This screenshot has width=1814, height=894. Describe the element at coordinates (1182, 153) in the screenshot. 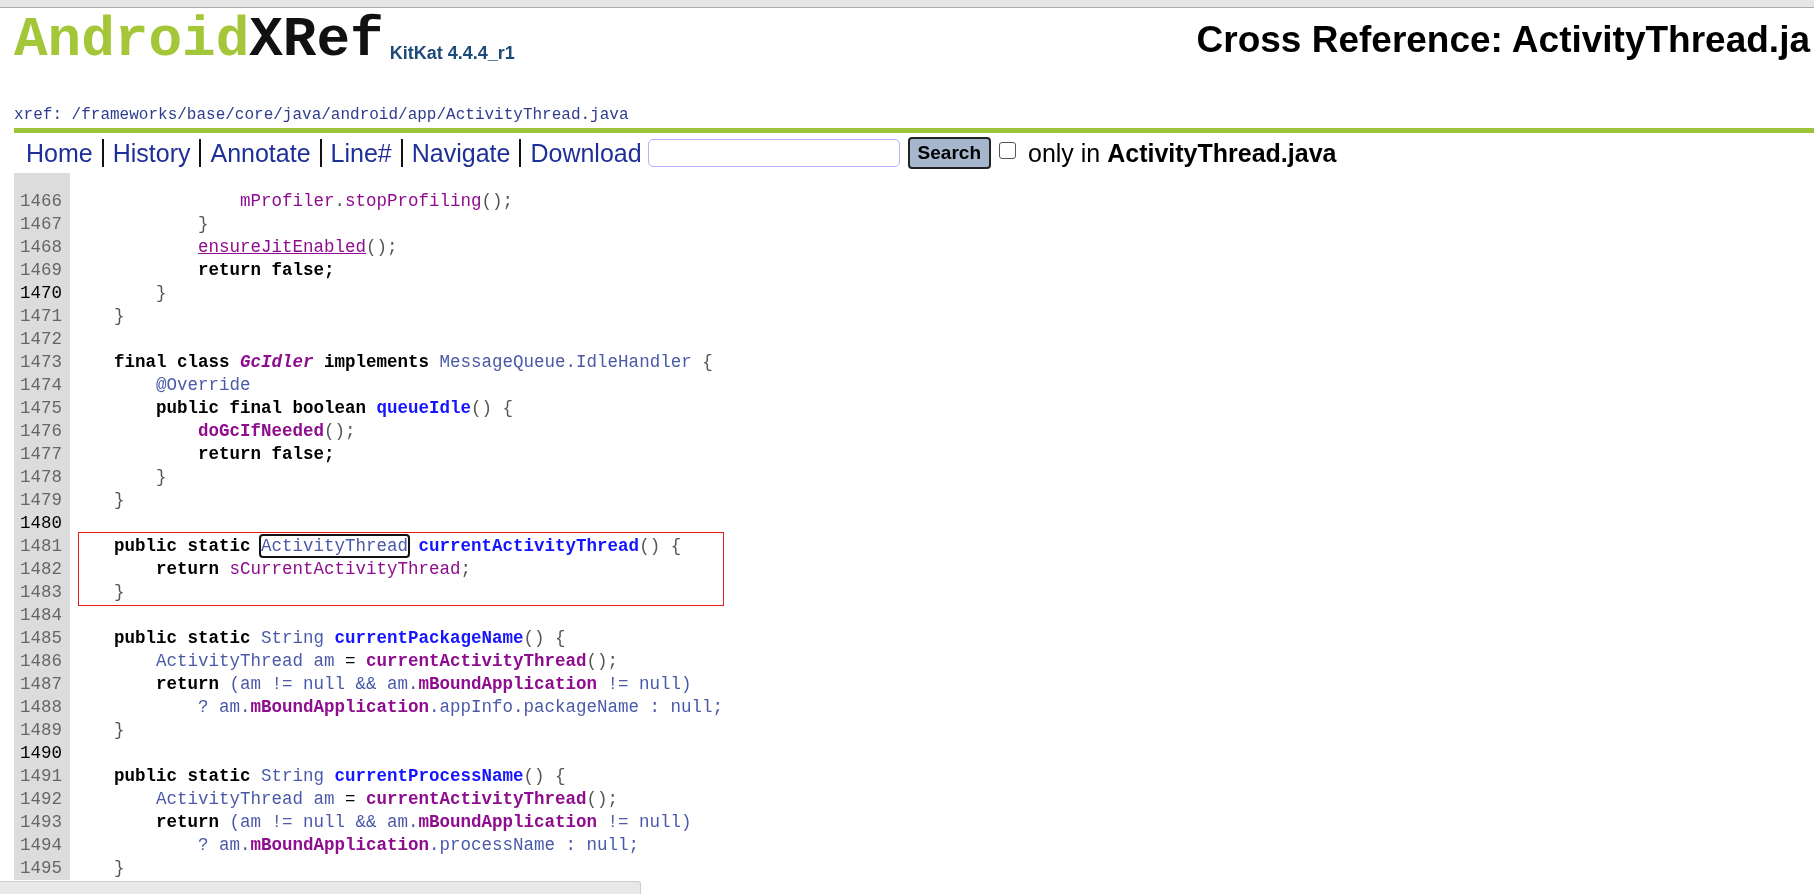

I see `only-in-label: only in ActivityThread.java` at that location.